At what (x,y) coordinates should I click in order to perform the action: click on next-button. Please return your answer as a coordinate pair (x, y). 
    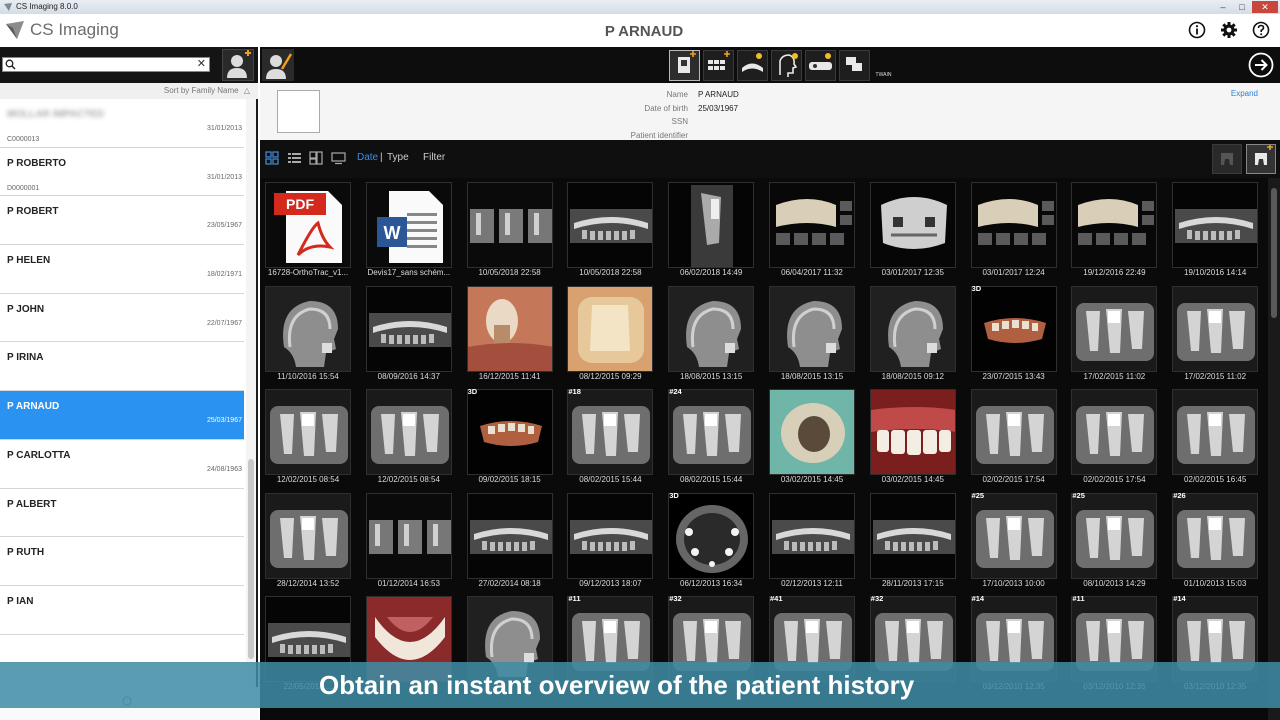
    Looking at the image, I should click on (1261, 65).